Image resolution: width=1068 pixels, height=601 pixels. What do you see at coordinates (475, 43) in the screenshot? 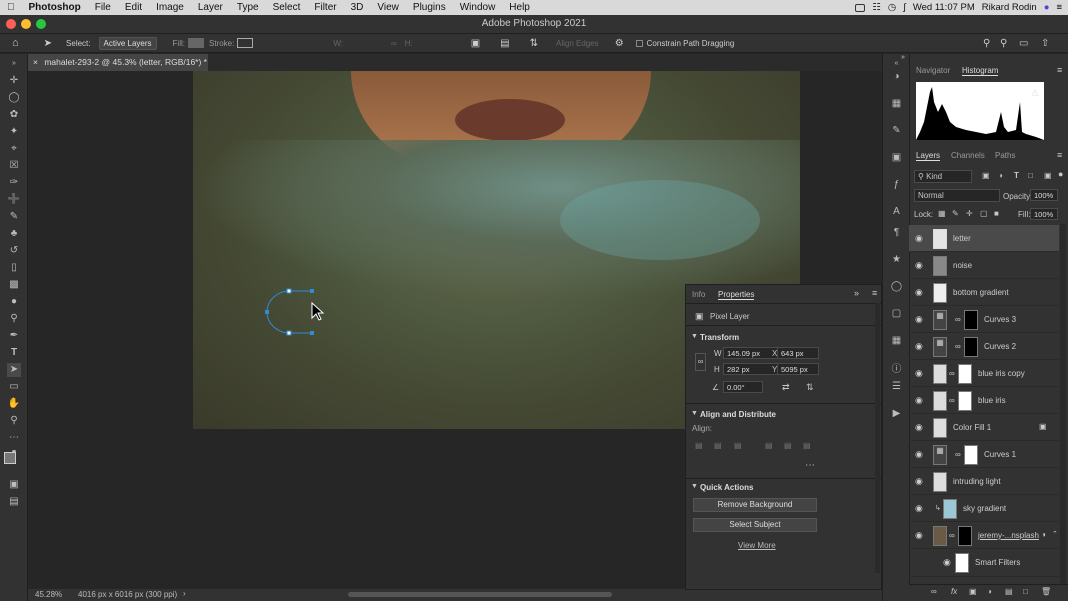
I see `path-operations-icon: ▣` at bounding box center [475, 43].